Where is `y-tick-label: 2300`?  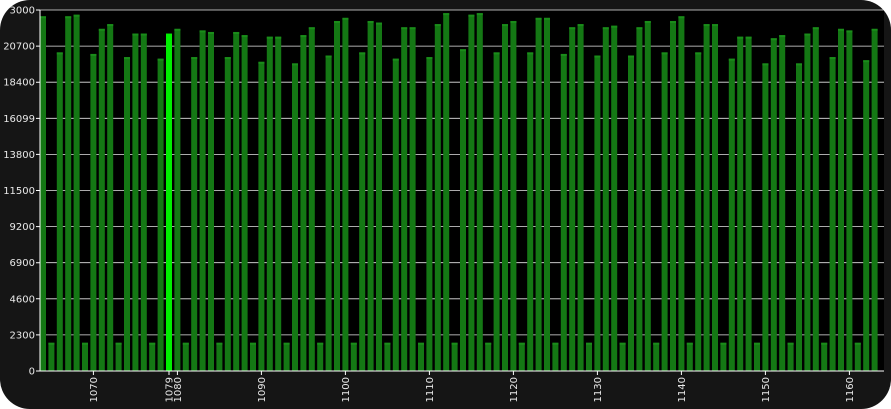 y-tick-label: 2300 is located at coordinates (22, 335).